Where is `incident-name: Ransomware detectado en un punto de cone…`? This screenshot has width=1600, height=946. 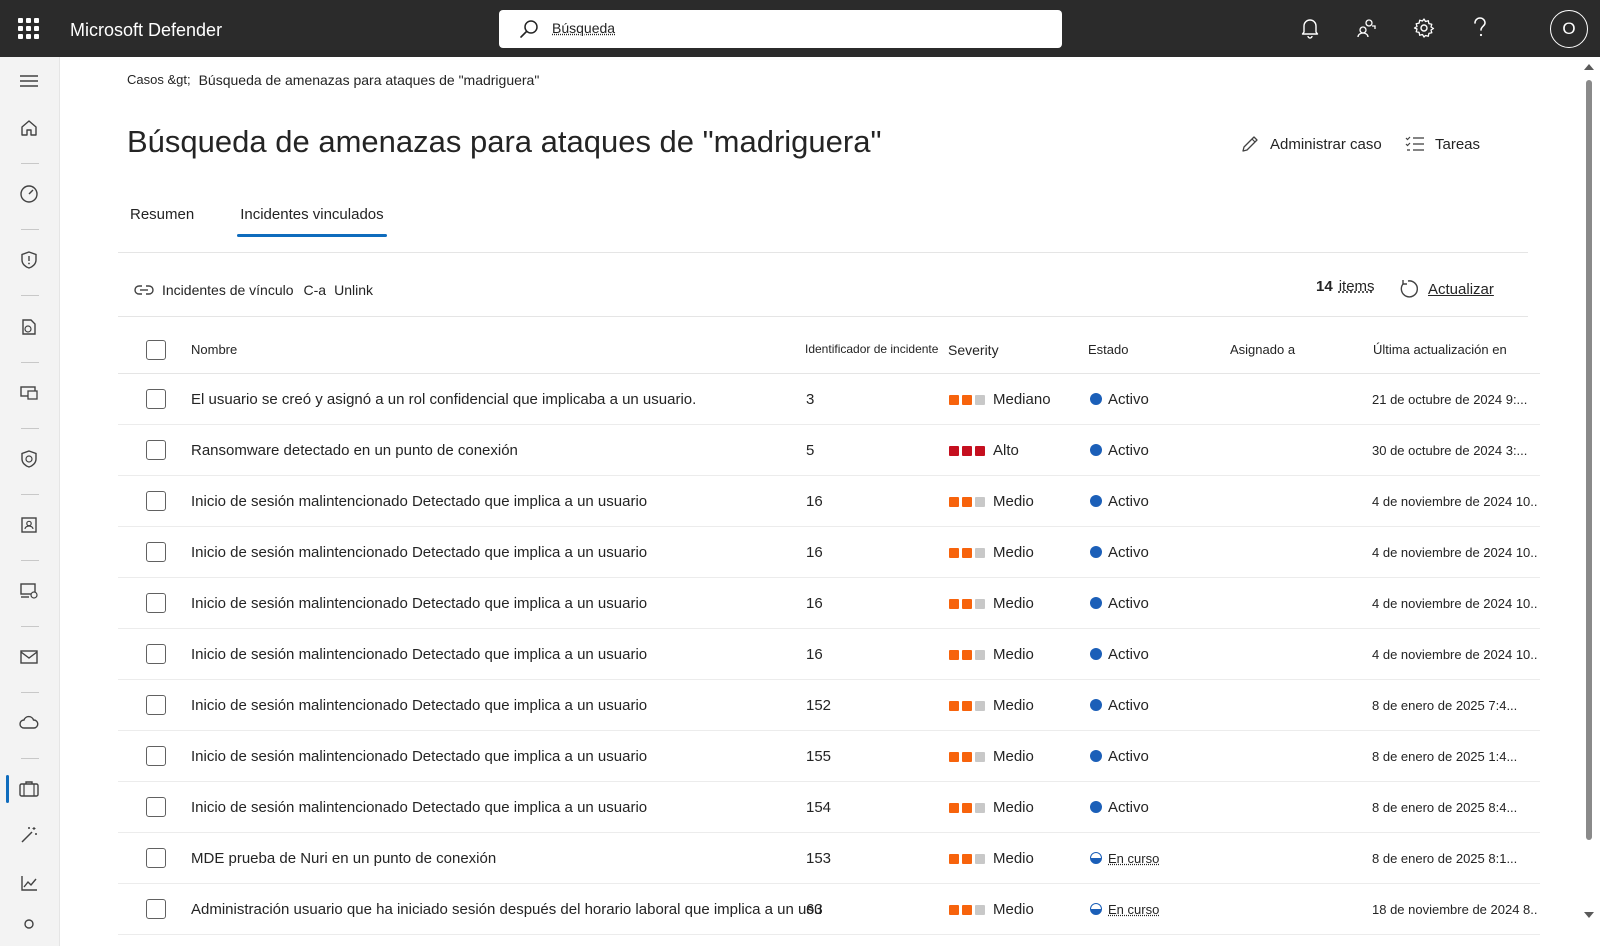 incident-name: Ransomware detectado en un punto de cone… is located at coordinates (506, 450).